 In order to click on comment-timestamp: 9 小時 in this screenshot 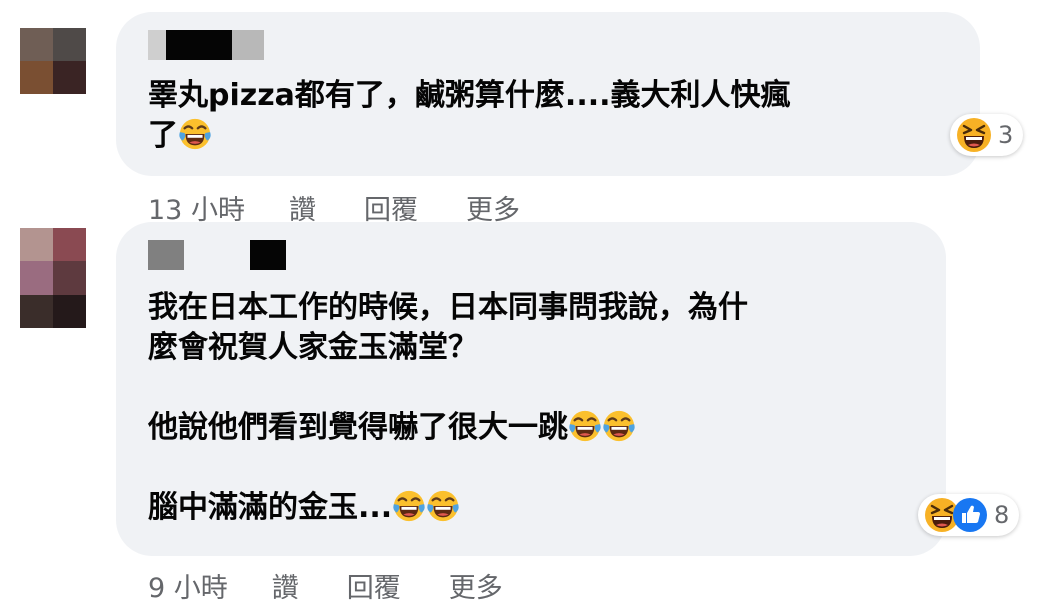, I will do `click(188, 585)`.